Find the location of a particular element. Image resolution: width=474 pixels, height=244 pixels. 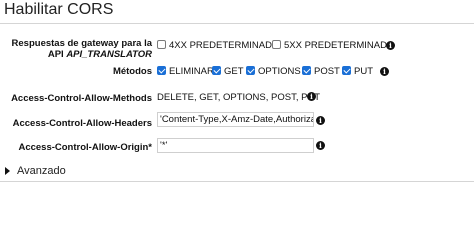

method-delete-label: ELIMINAR is located at coordinates (191, 71).